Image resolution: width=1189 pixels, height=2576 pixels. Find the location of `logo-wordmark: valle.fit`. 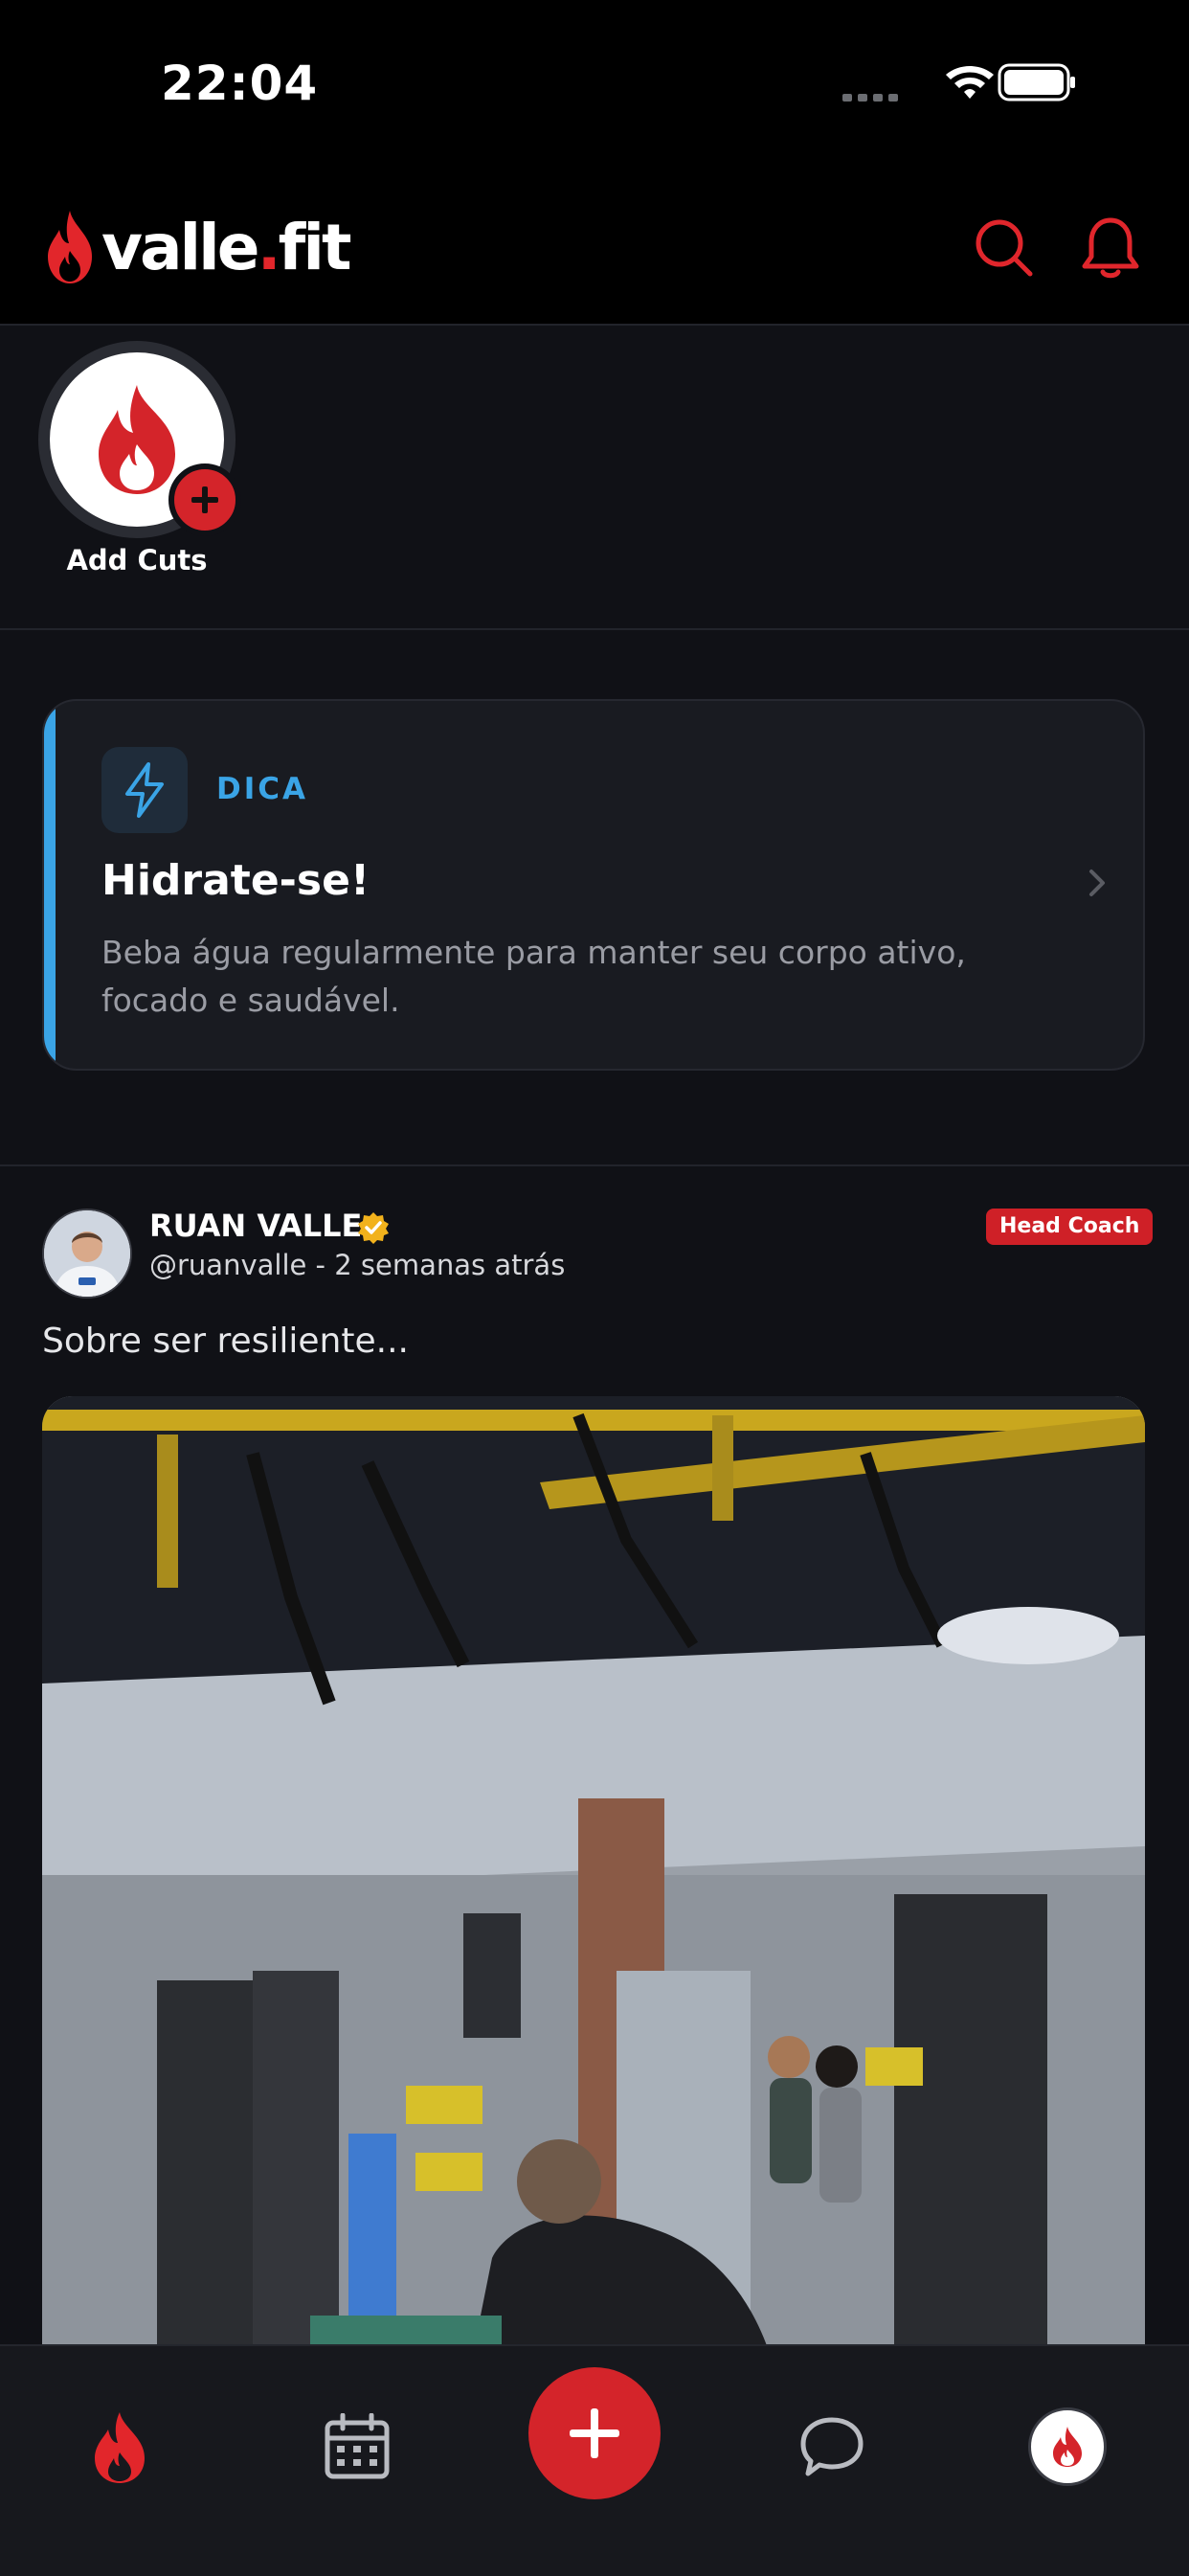

logo-wordmark: valle.fit is located at coordinates (226, 247).